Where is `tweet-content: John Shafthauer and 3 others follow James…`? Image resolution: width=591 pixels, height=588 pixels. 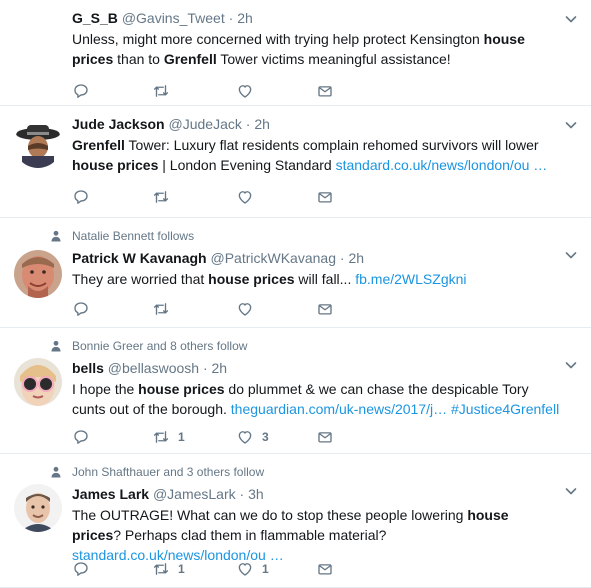 tweet-content: John Shafthauer and 3 others follow James… is located at coordinates (306, 514).